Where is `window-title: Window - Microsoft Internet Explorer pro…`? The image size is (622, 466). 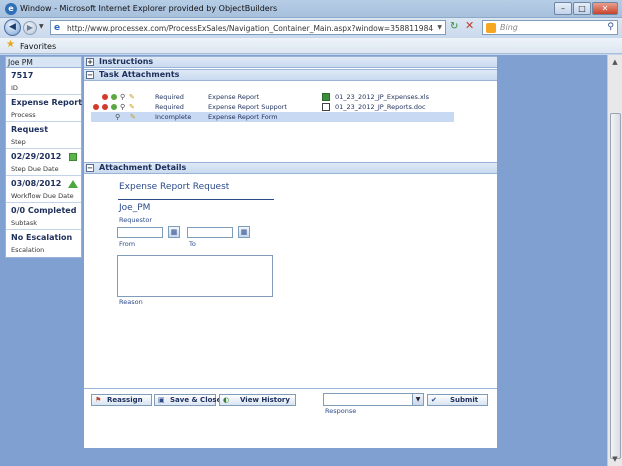 window-title: Window - Microsoft Internet Explorer pro… is located at coordinates (149, 8).